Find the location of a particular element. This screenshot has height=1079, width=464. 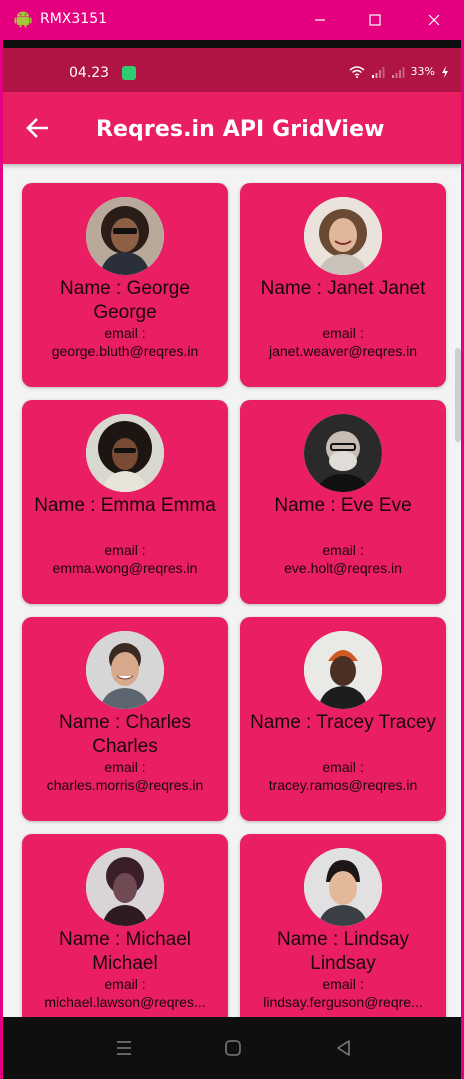

signal-2-icon is located at coordinates (398, 72).